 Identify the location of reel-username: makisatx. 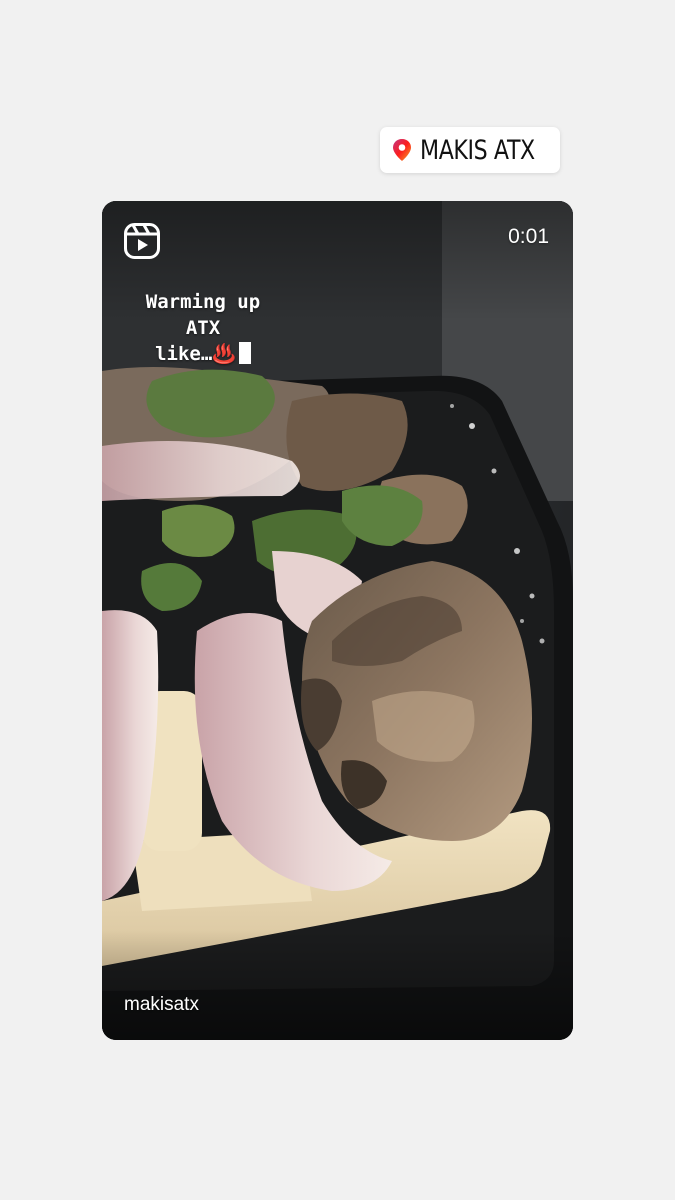
(161, 1005).